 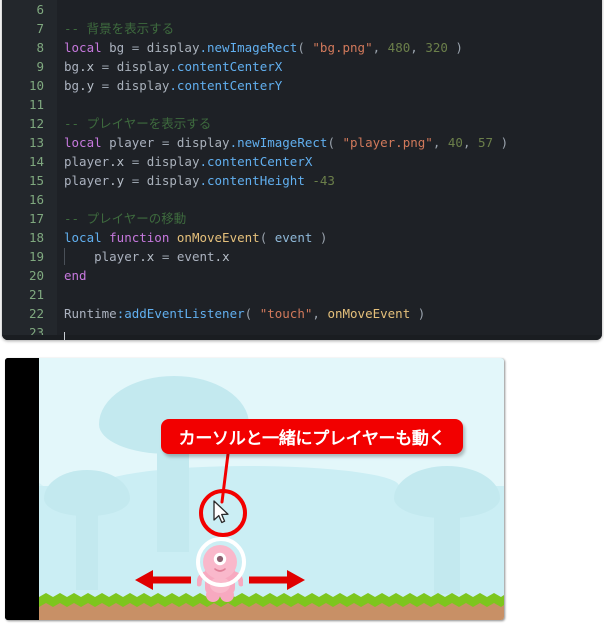 I want to click on code-line: 21, so click(x=302, y=294).